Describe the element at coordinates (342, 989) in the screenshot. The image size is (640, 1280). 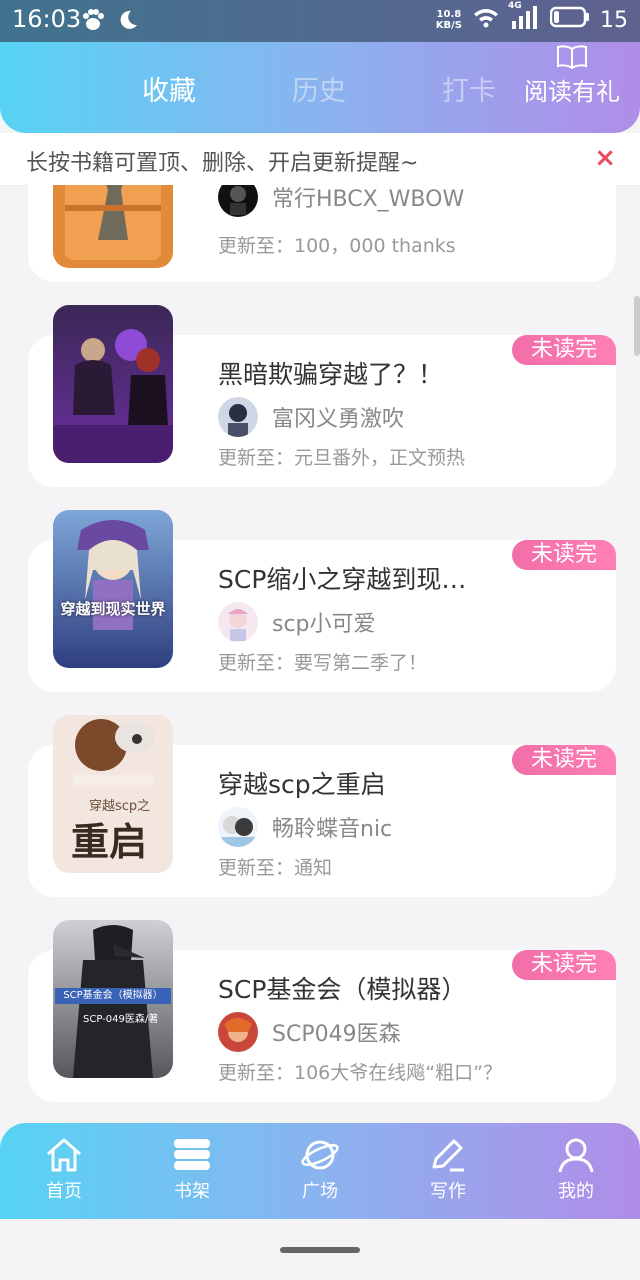
I see `book-title: SCP基金会（模拟器）` at that location.